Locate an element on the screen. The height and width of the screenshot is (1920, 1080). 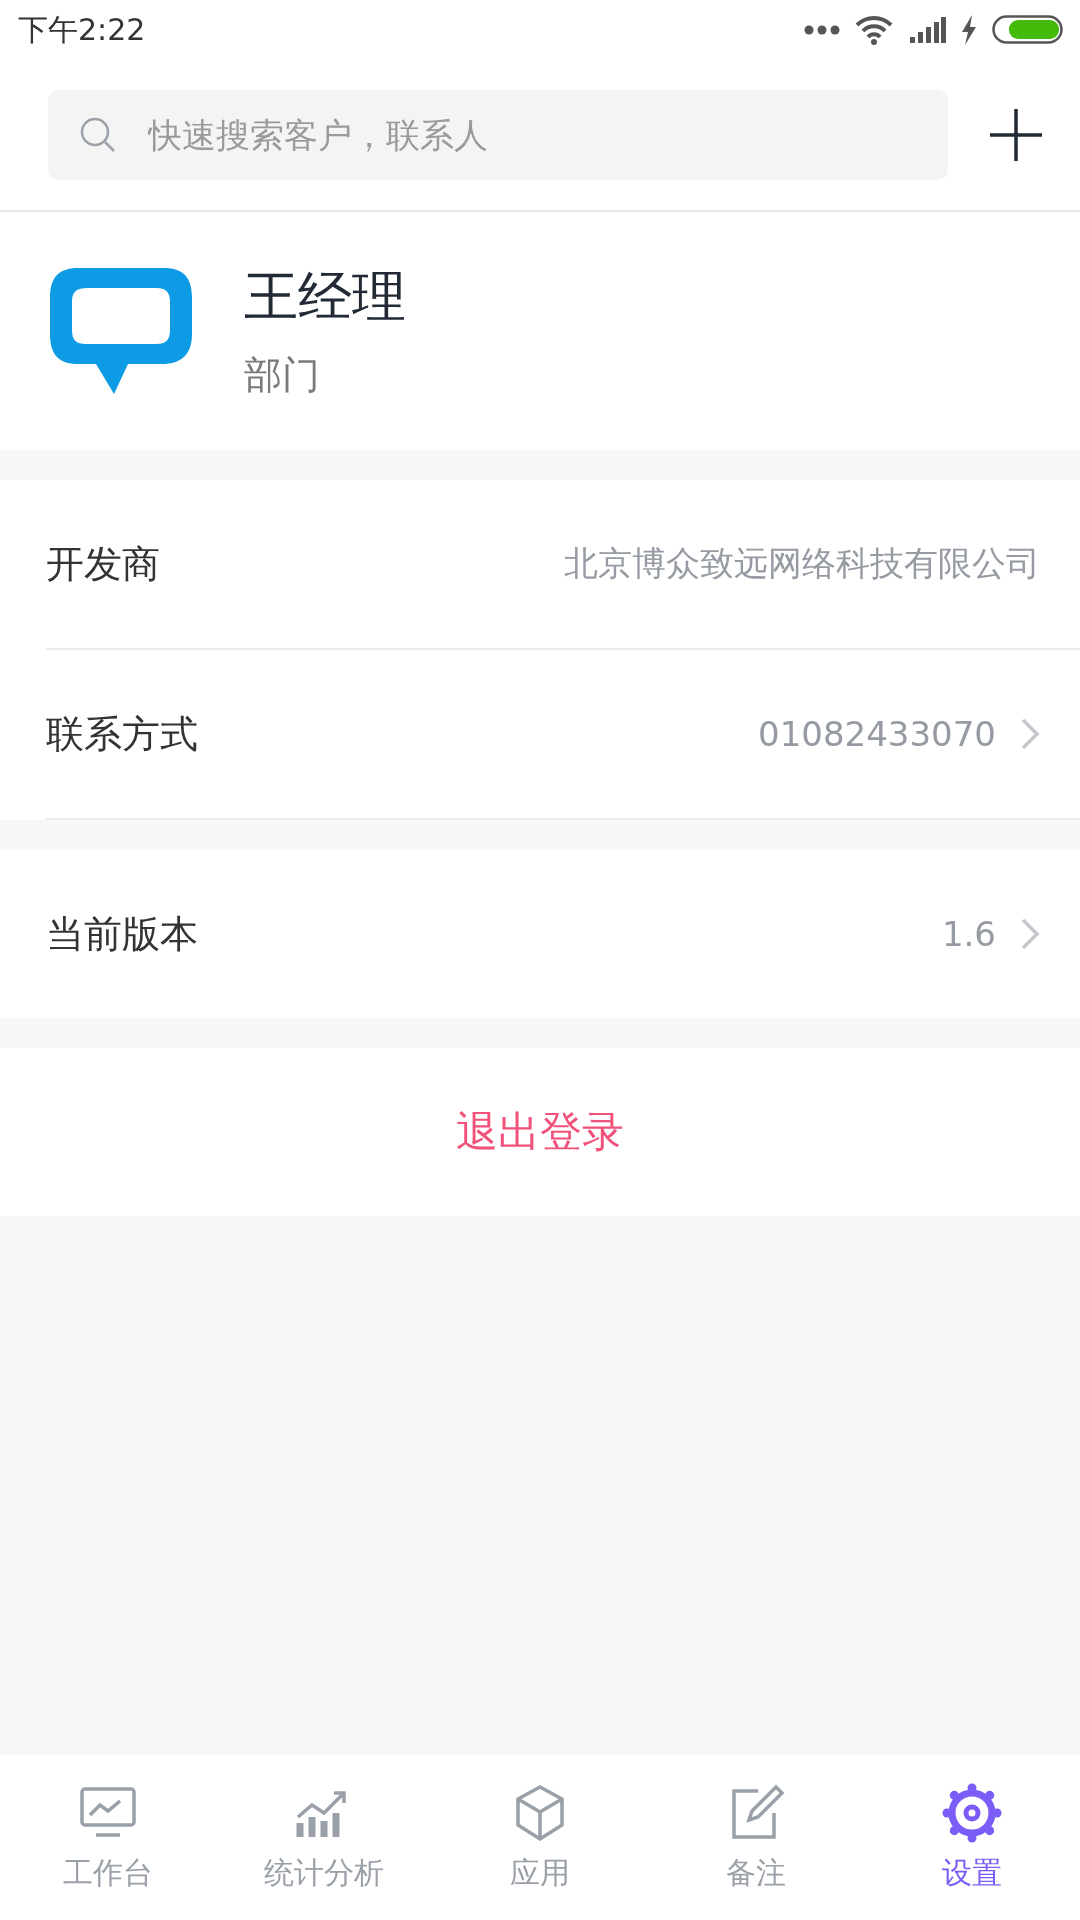
add-button is located at coordinates (1016, 135).